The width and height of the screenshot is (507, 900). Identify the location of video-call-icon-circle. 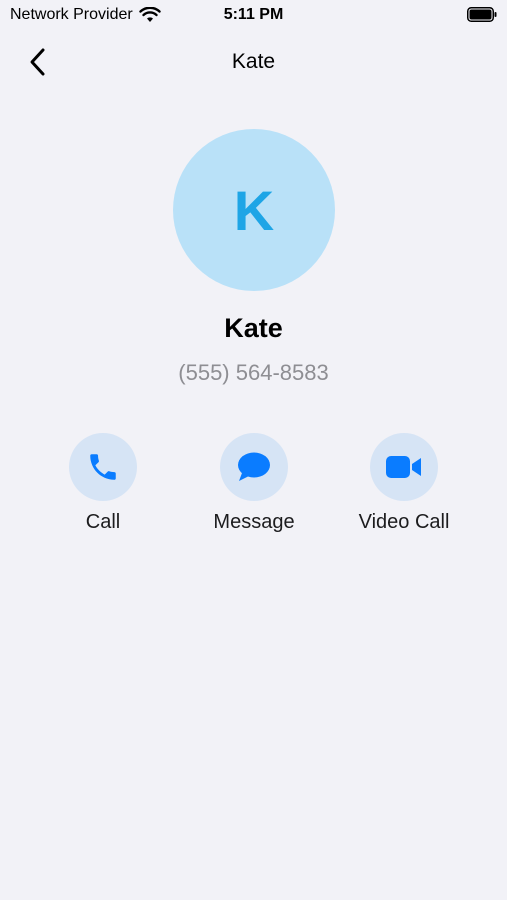
(404, 467).